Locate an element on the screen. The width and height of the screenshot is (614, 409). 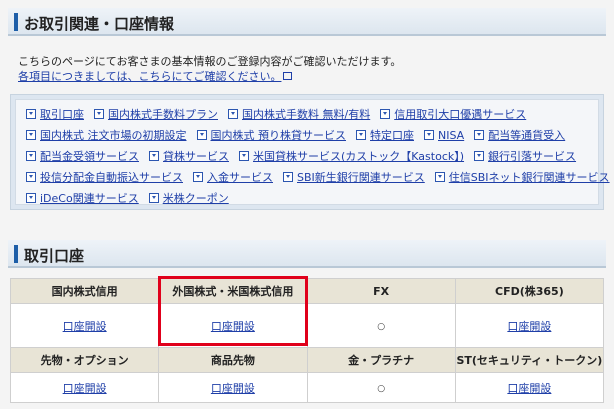
service-link-label: 米国貸株サービス(カストック【Kastock】) is located at coordinates (359, 156).